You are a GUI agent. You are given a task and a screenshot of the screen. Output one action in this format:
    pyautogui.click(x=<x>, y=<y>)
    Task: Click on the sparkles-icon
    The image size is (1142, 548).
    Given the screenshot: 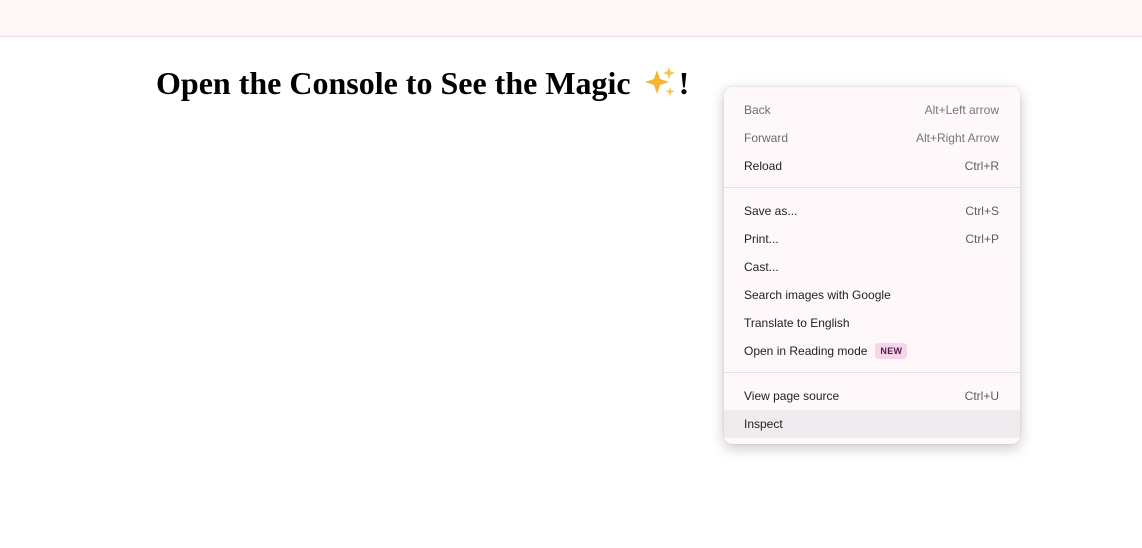 What is the action you would take?
    pyautogui.click(x=659, y=81)
    